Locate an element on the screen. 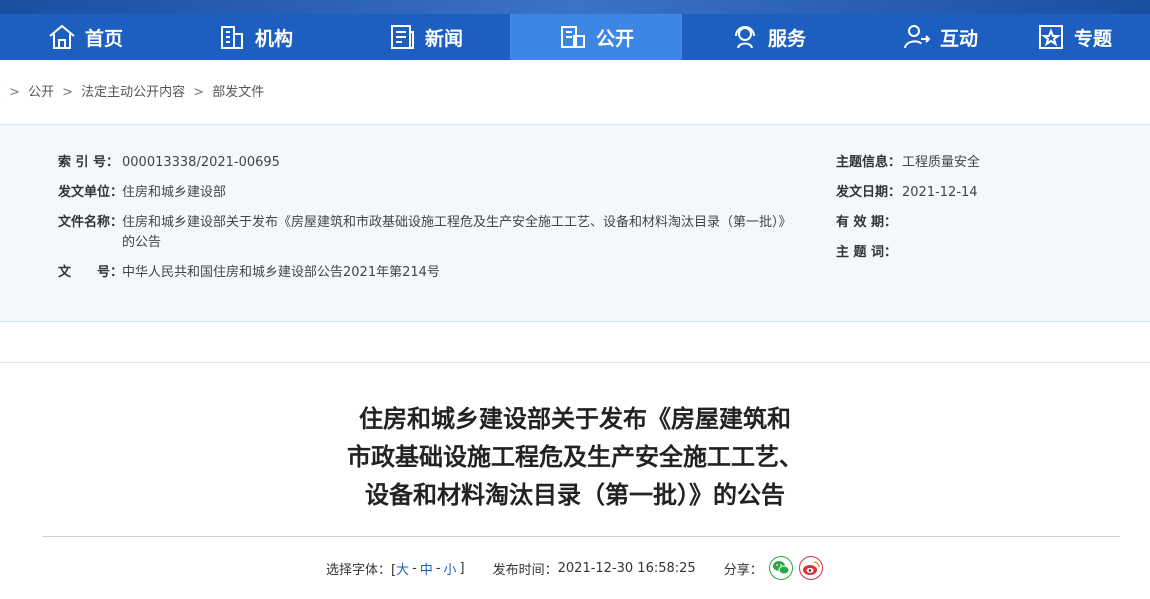  divider-title is located at coordinates (581, 536).